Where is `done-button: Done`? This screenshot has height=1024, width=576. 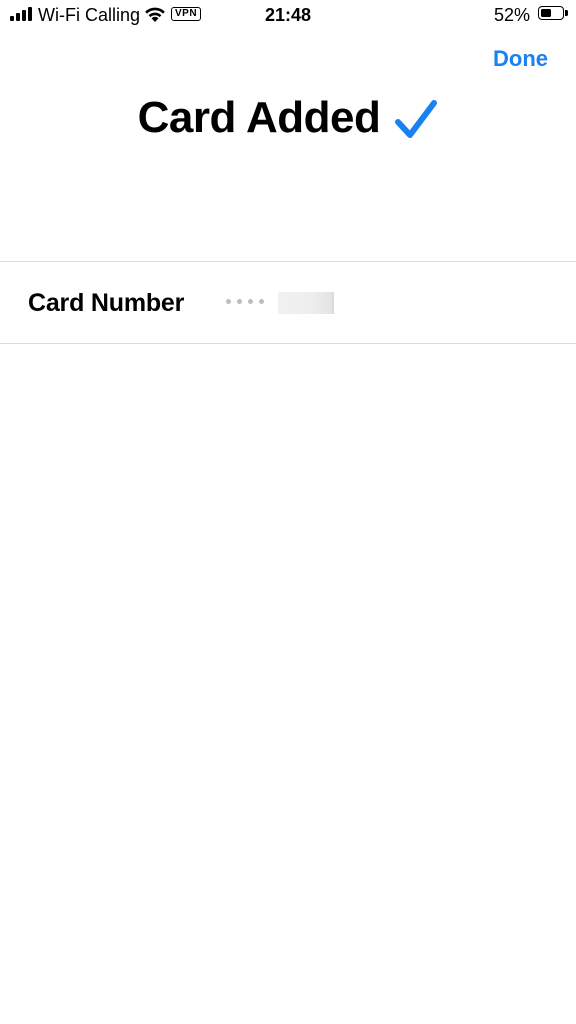 done-button: Done is located at coordinates (520, 59).